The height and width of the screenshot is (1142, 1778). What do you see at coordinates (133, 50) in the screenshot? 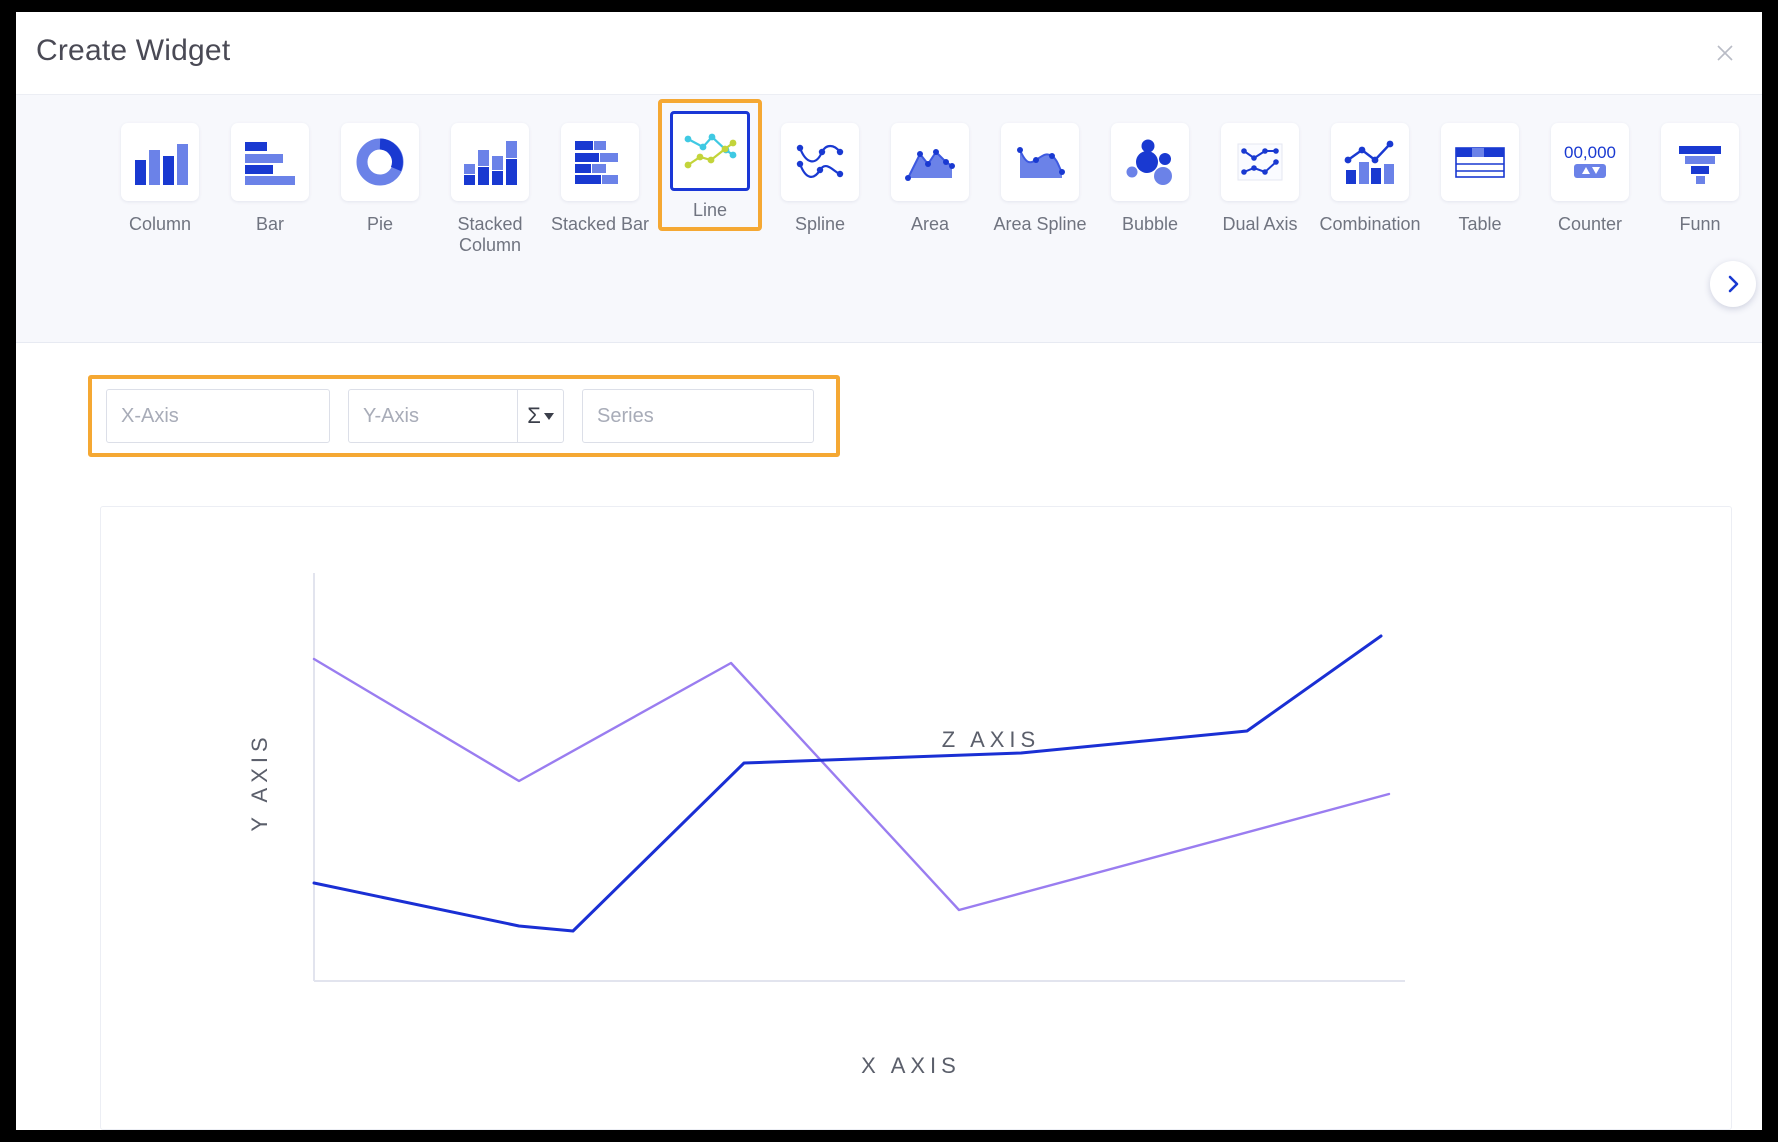
I see `page-title: Create Widget` at bounding box center [133, 50].